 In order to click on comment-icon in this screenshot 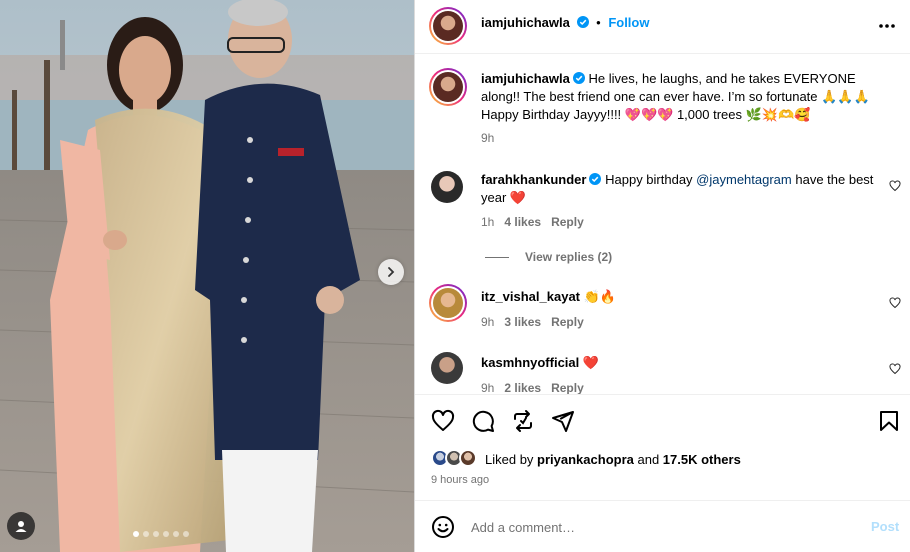, I will do `click(483, 421)`.